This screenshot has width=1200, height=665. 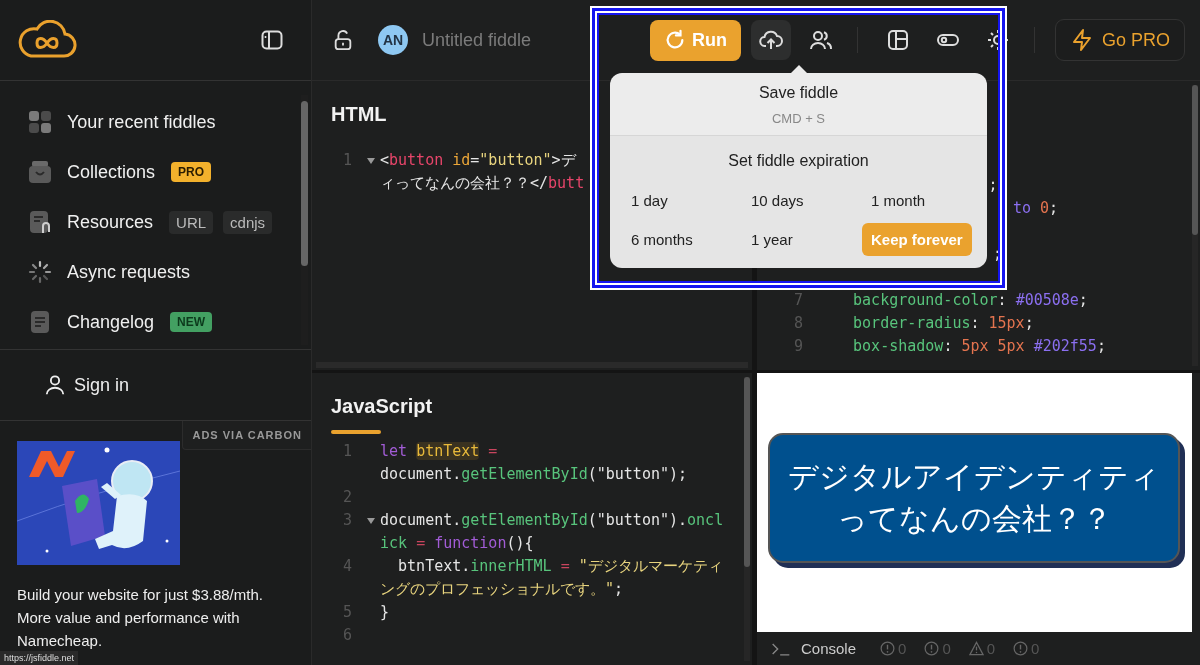 I want to click on status-url: https://jsfiddle.net, so click(x=39, y=658).